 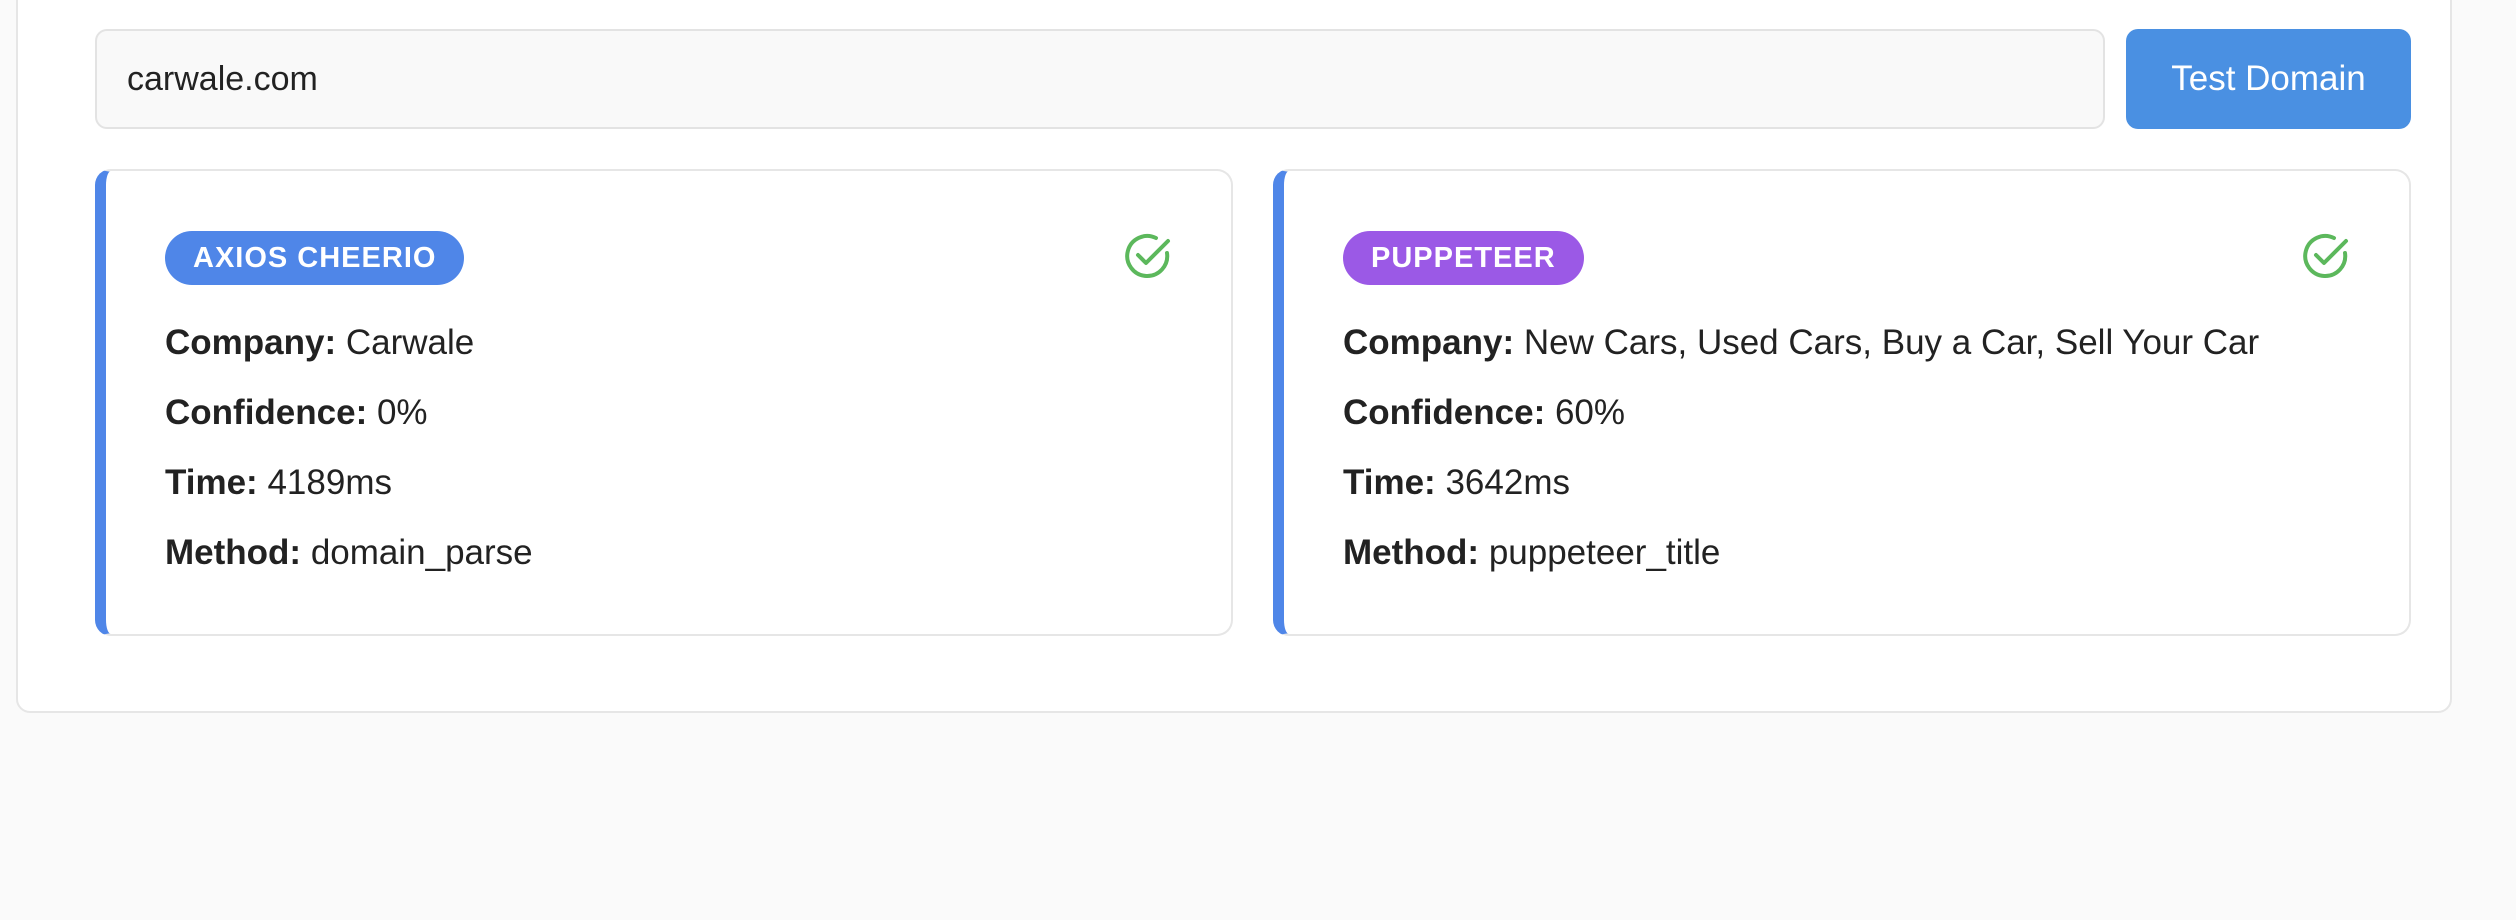 I want to click on search-row: Test Domain, so click(x=1253, y=79).